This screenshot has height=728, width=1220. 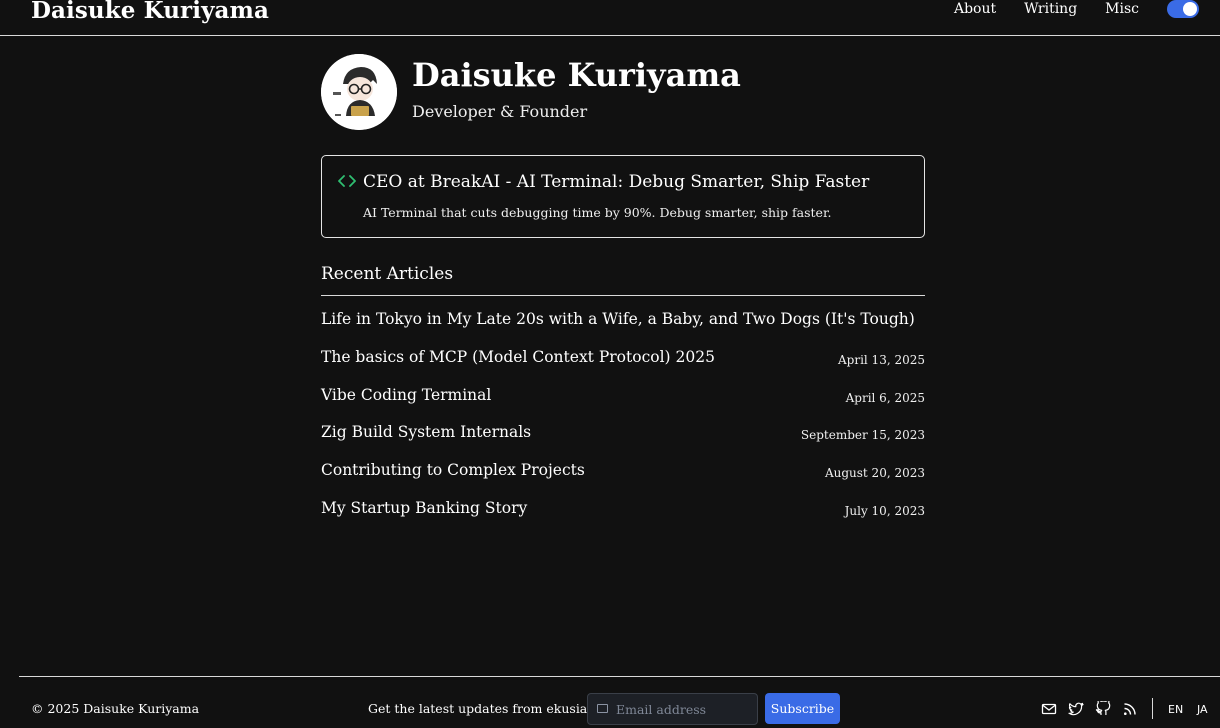 What do you see at coordinates (881, 359) in the screenshot?
I see `article-date: April 13, 2025` at bounding box center [881, 359].